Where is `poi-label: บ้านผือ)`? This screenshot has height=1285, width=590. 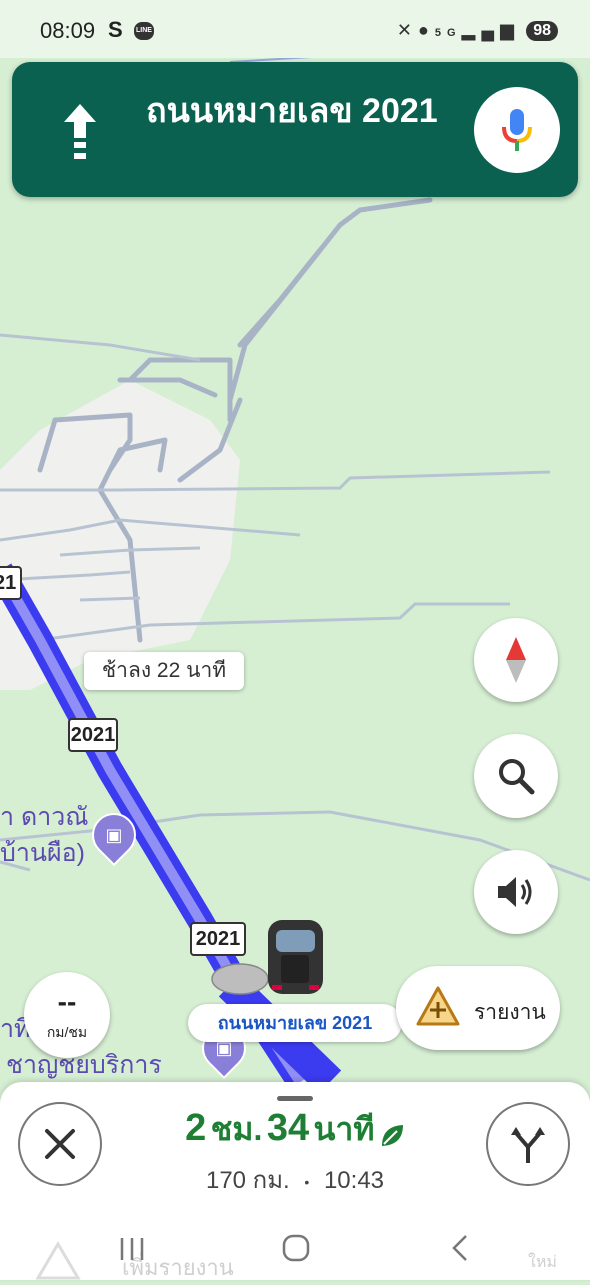 poi-label: บ้านผือ) is located at coordinates (42, 853).